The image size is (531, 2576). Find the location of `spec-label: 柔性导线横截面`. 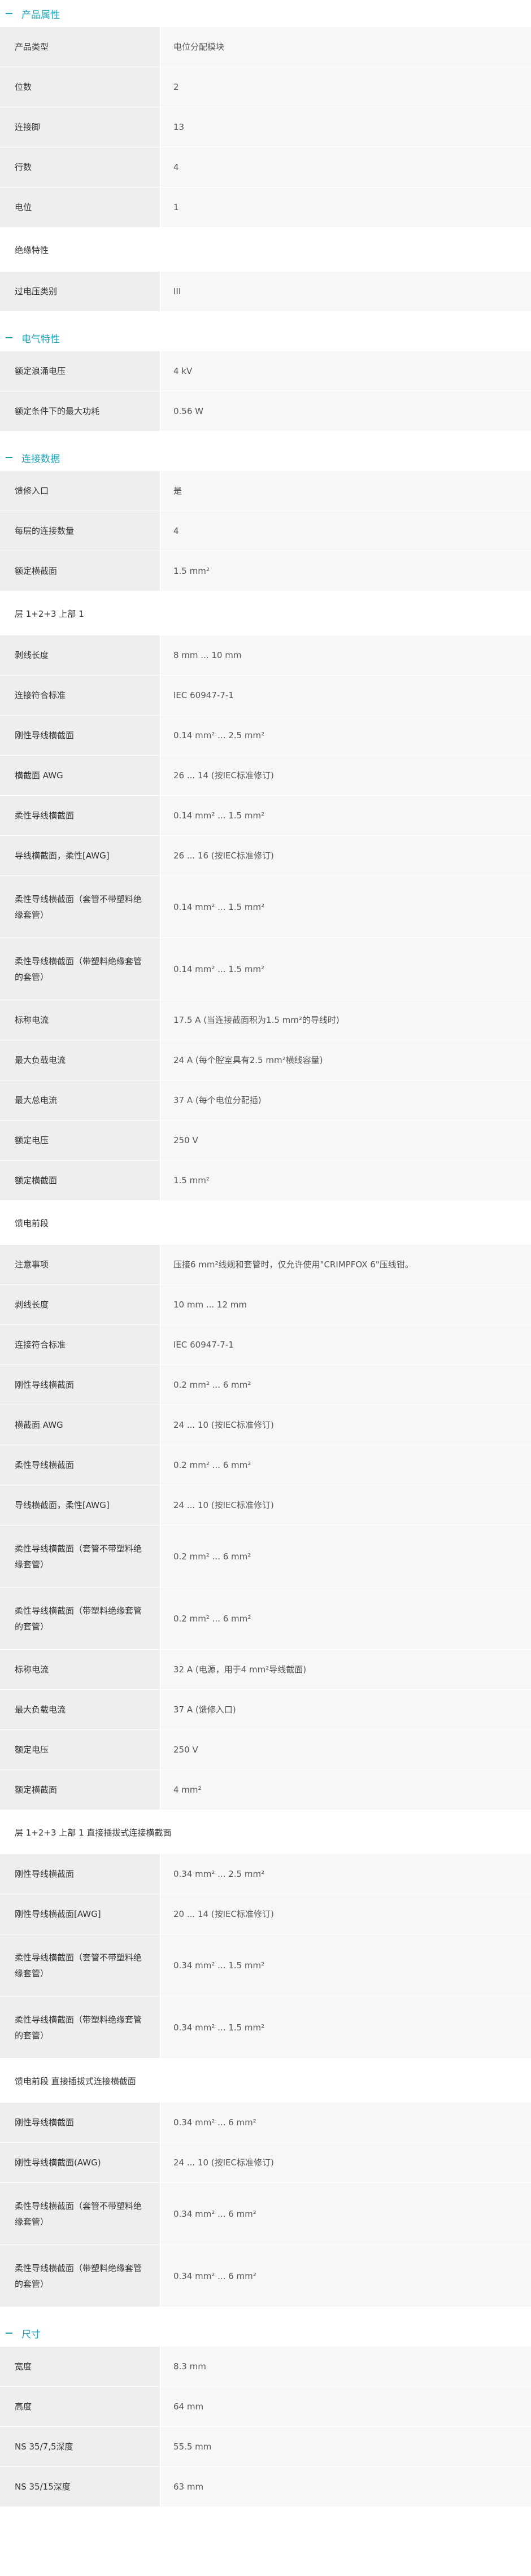

spec-label: 柔性导线横截面 is located at coordinates (80, 815).